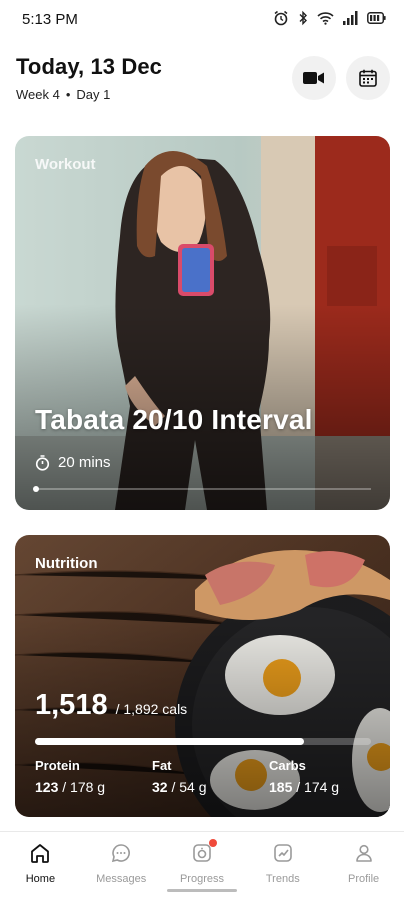 This screenshot has width=404, height=900. I want to click on status-time: 5:13 PM, so click(50, 19).